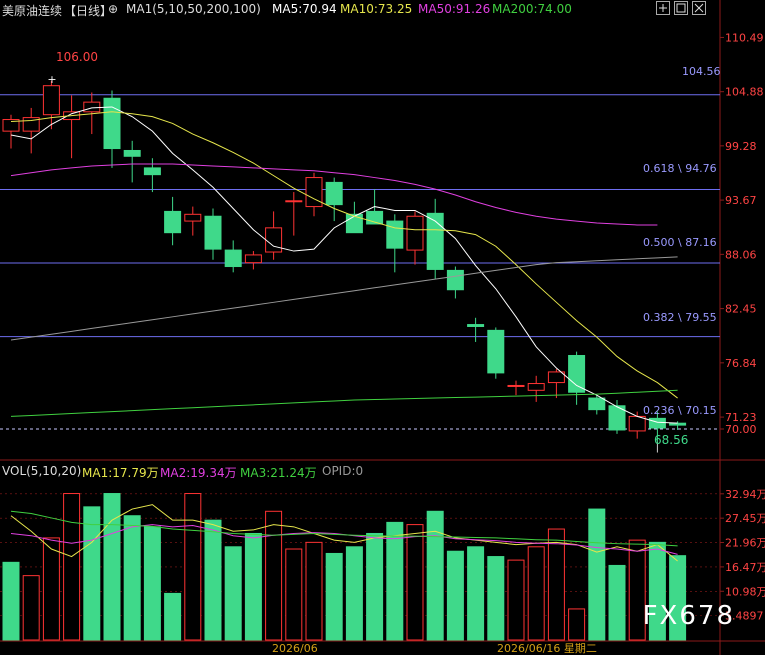 The image size is (765, 655). Describe the element at coordinates (42, 471) in the screenshot. I see `vol-label: VOL(5,10,20)` at that location.